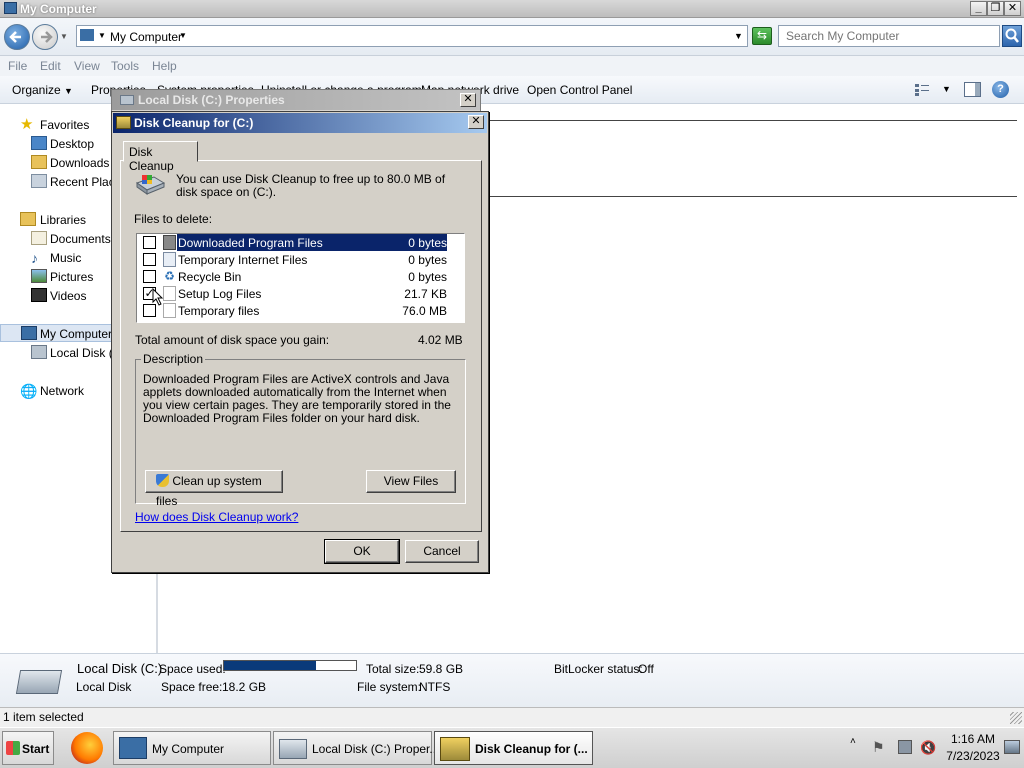 Image resolution: width=1024 pixels, height=768 pixels. I want to click on forward-arrow-icon, so click(47, 37).